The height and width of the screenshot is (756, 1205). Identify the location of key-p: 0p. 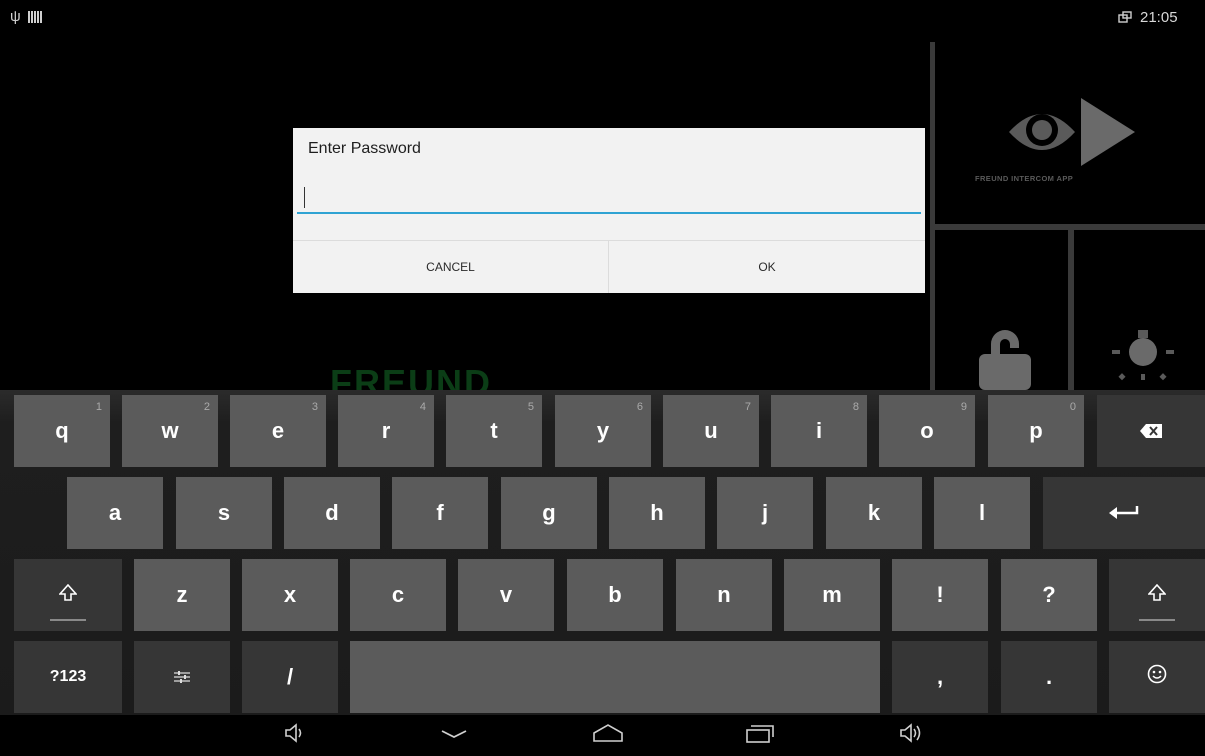
(1036, 431).